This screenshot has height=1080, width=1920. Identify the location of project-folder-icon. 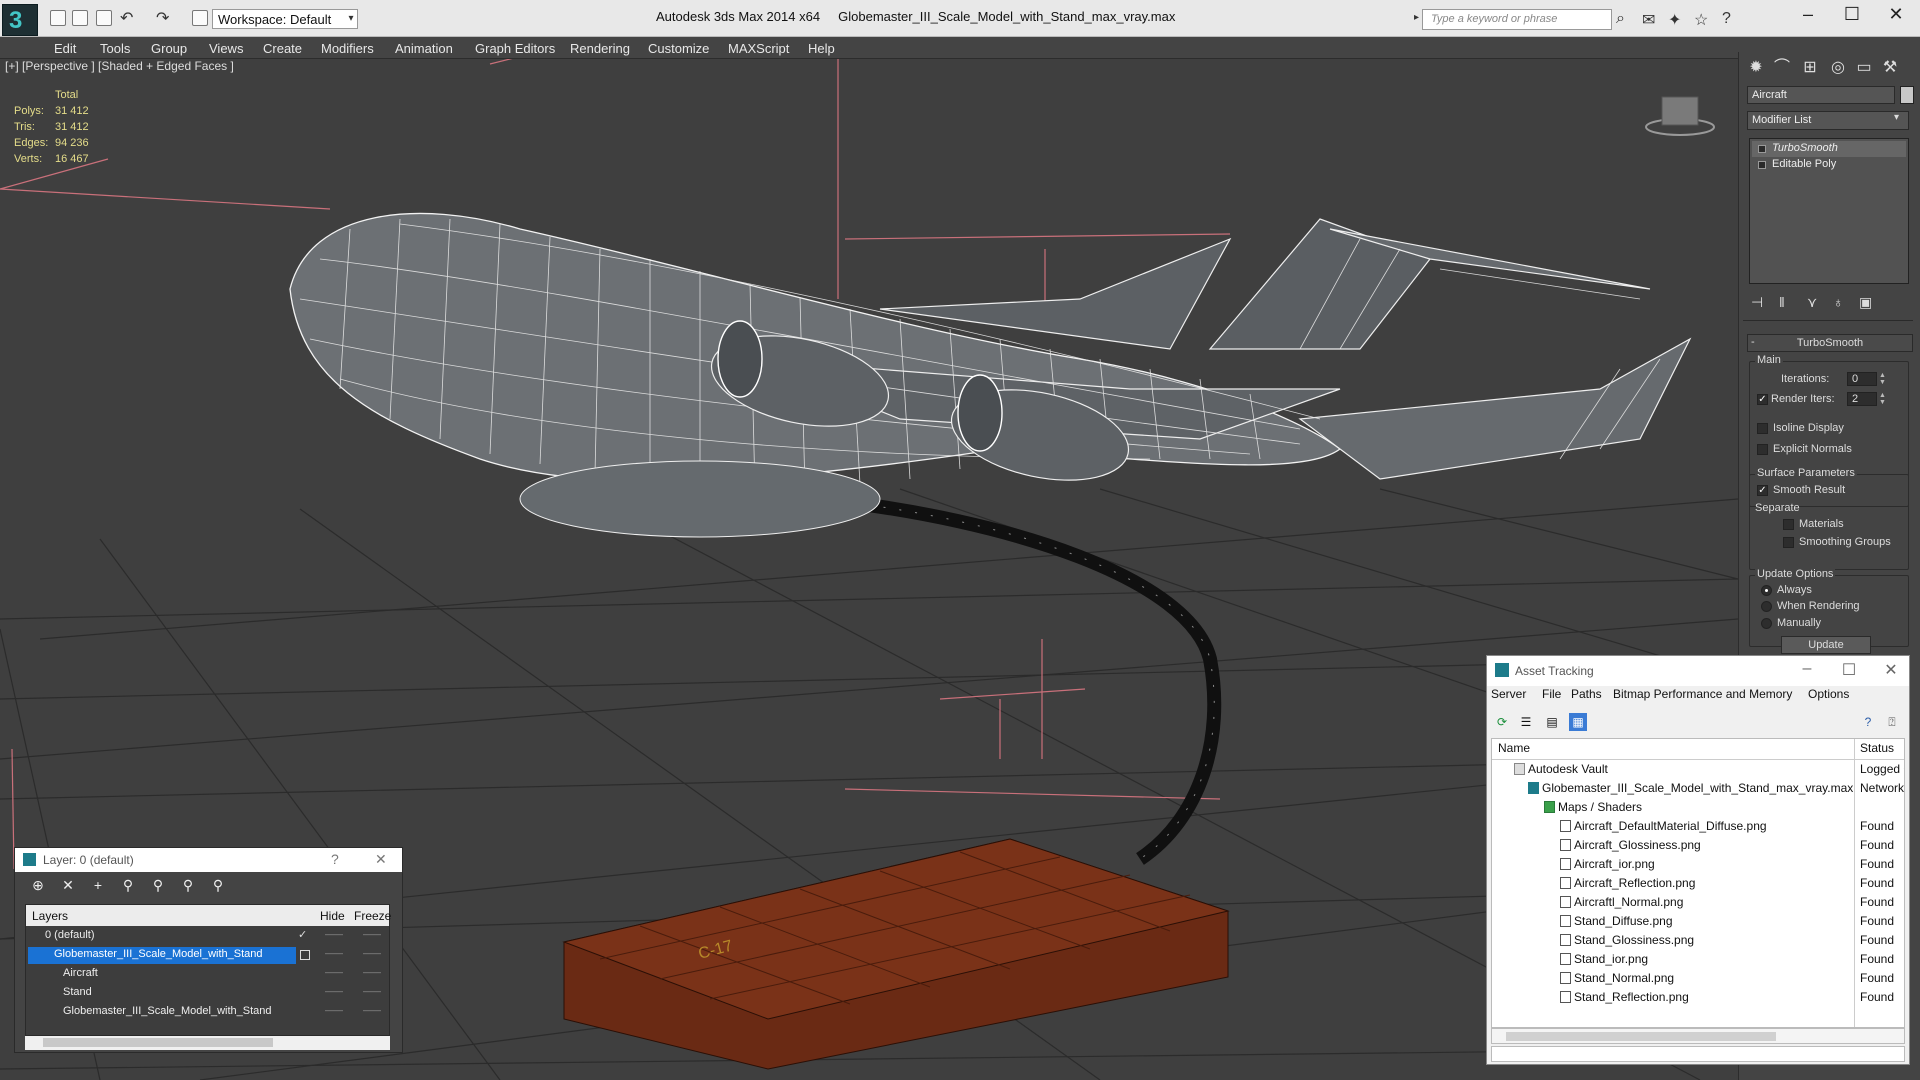
(200, 18).